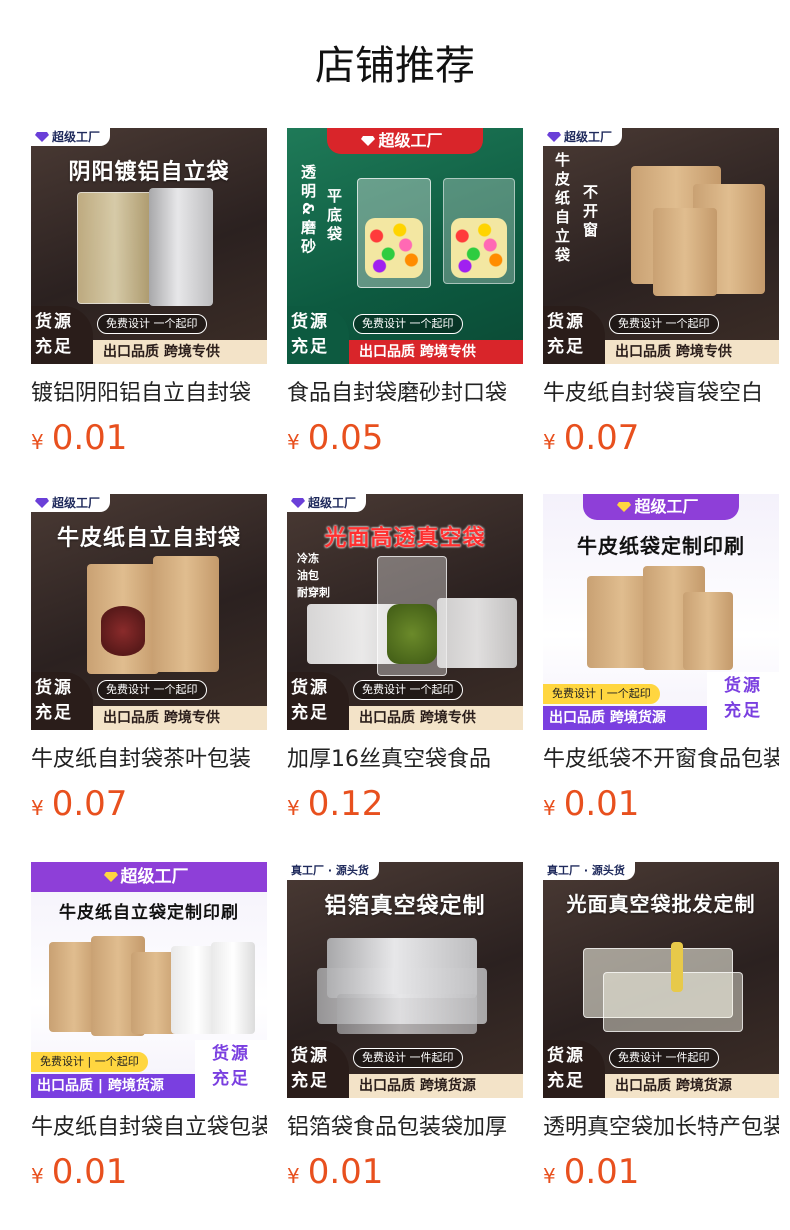 This screenshot has width=790, height=1230. Describe the element at coordinates (661, 1128) in the screenshot. I see `product-title: 透明真空袋加长特产包装` at that location.